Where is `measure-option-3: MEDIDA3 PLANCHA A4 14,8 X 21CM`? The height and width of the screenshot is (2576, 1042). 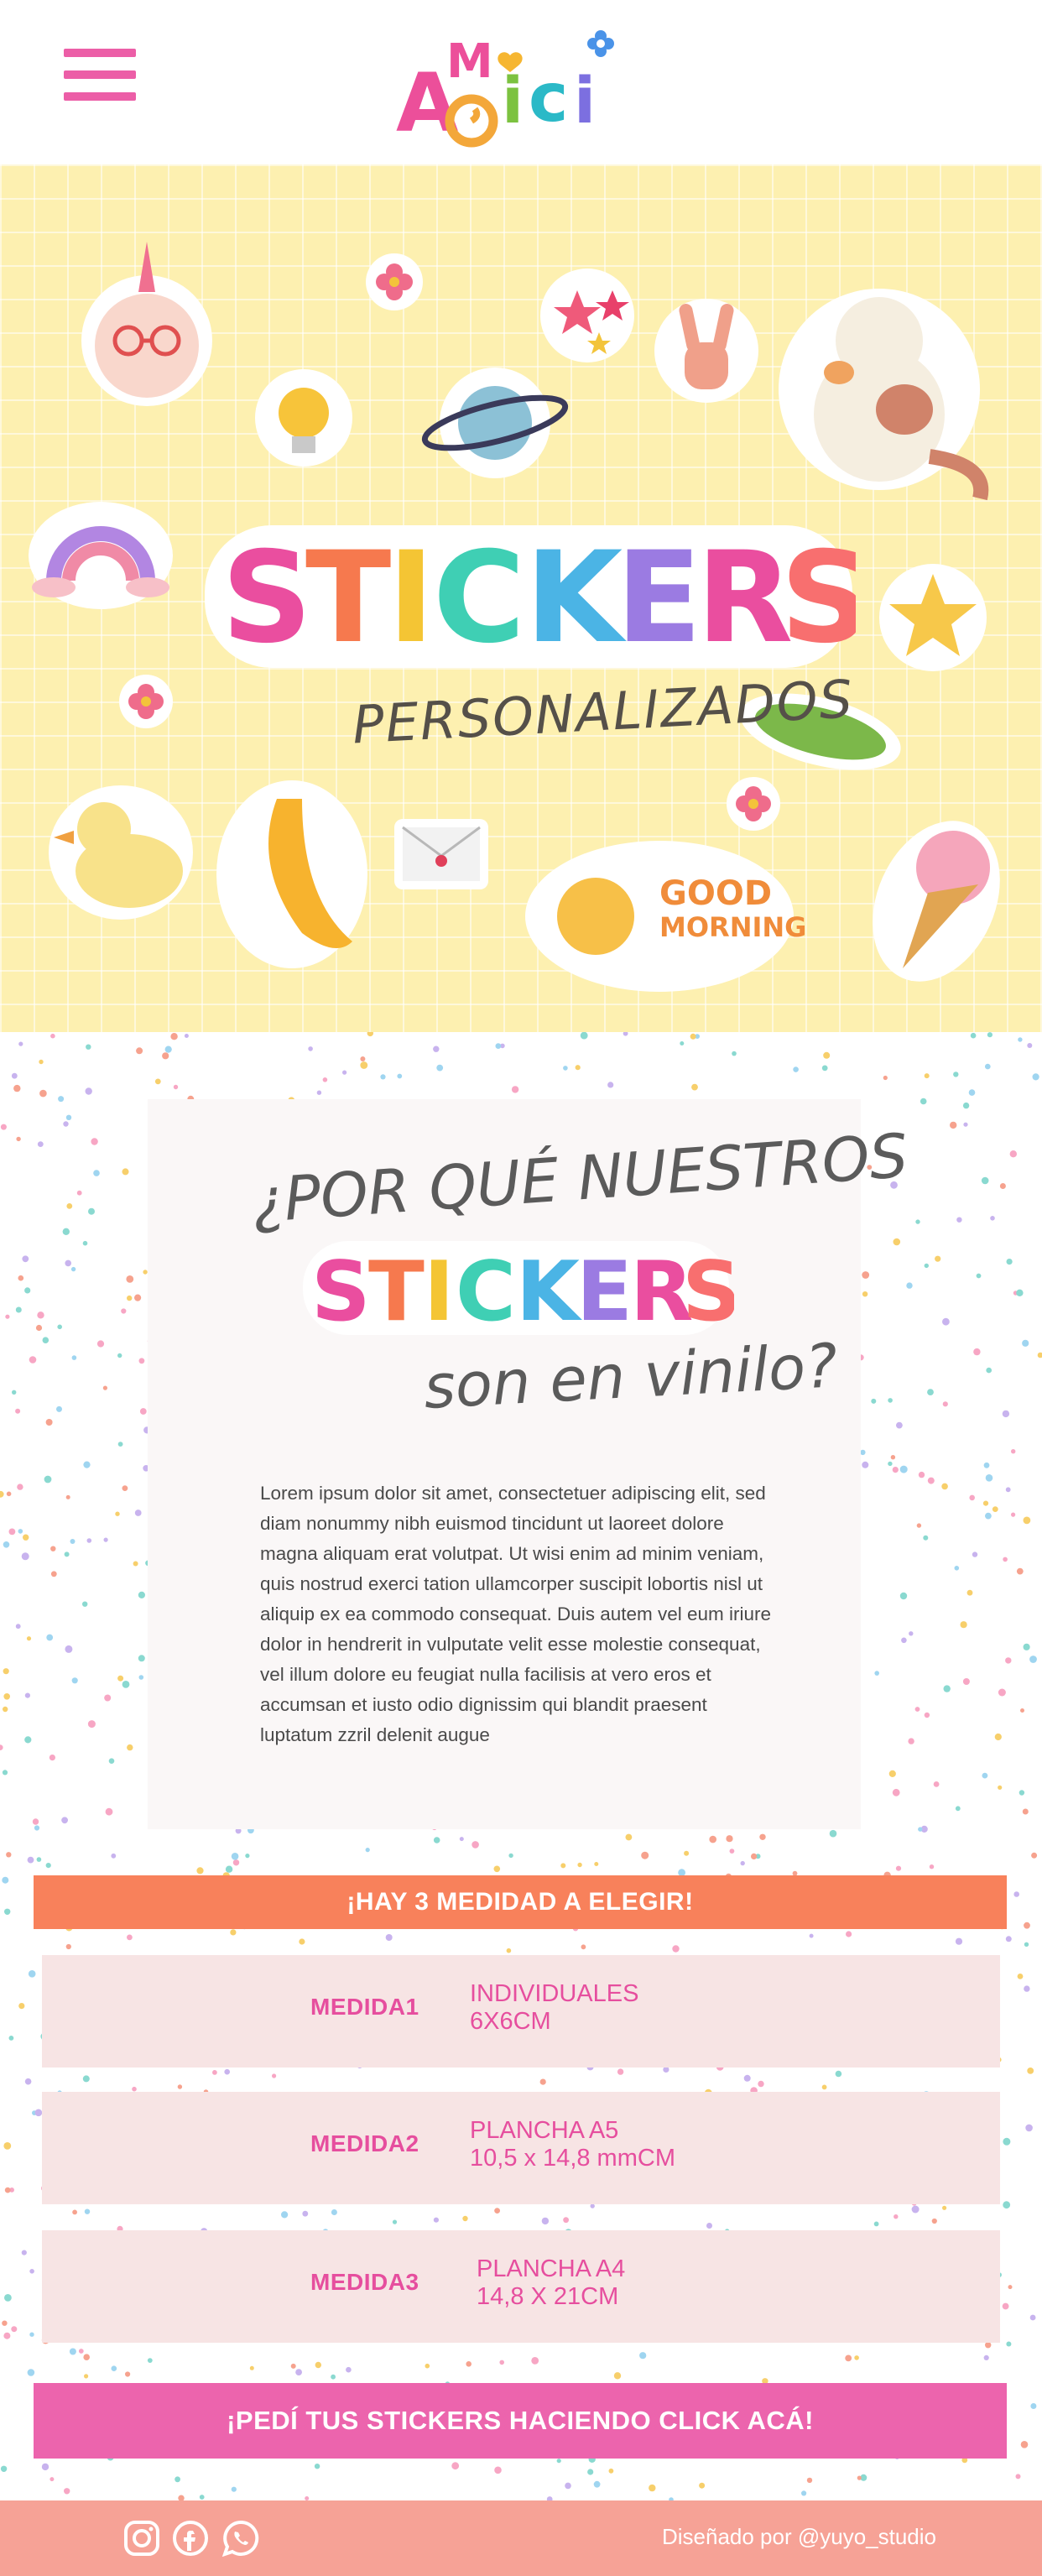 measure-option-3: MEDIDA3 PLANCHA A4 14,8 X 21CM is located at coordinates (521, 2286).